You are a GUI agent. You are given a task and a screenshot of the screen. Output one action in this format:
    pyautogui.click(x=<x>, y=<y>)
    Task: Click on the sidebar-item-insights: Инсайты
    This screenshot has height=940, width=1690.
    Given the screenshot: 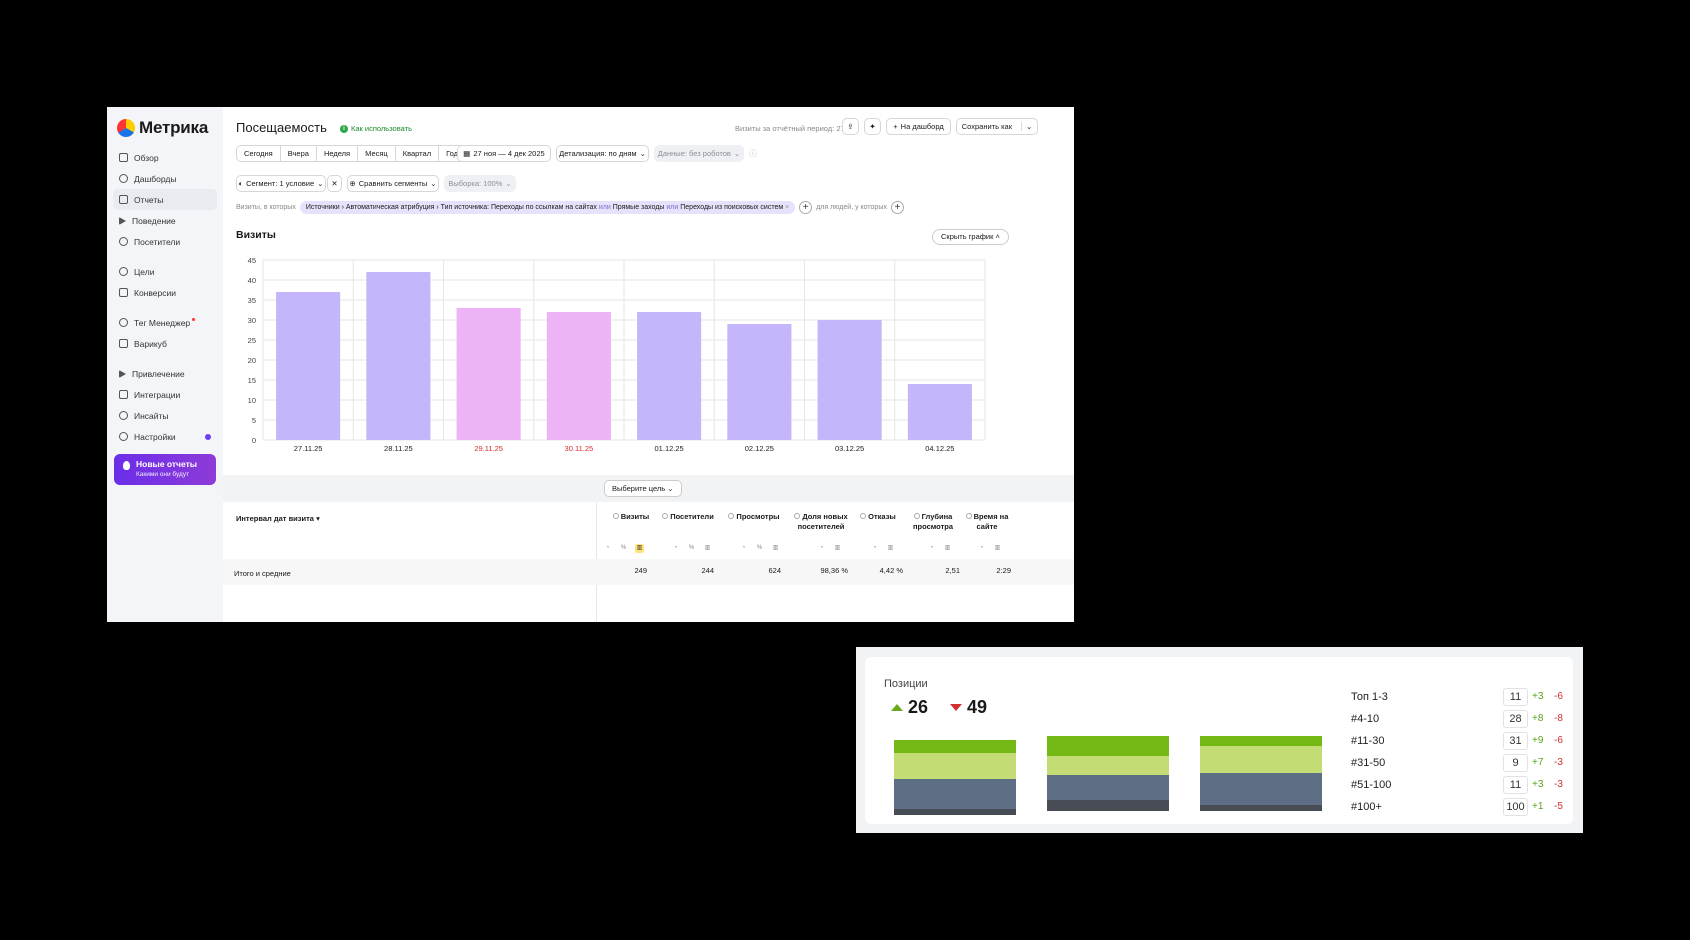 What is the action you would take?
    pyautogui.click(x=165, y=415)
    